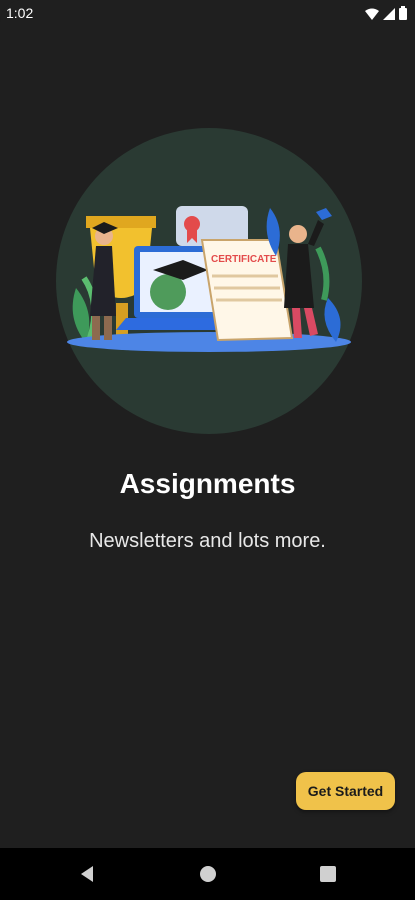  I want to click on get-started-button: Get Started, so click(345, 791).